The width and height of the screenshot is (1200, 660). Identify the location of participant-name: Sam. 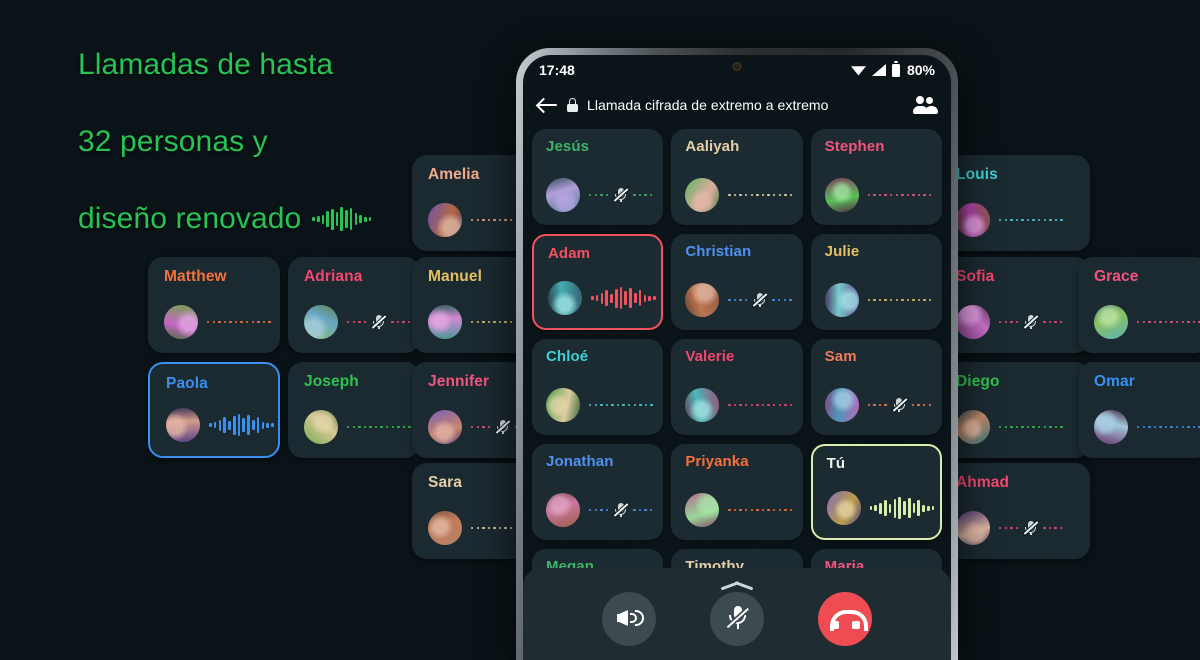
(840, 356).